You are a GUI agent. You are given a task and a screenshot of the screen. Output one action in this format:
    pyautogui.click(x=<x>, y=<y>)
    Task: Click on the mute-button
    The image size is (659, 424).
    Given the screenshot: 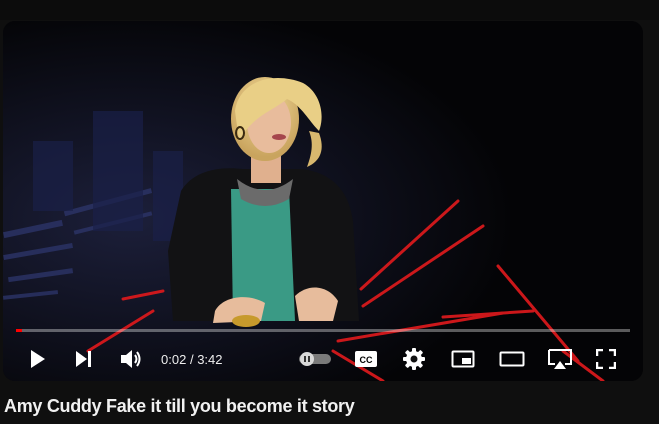 What is the action you would take?
    pyautogui.click(x=131, y=359)
    